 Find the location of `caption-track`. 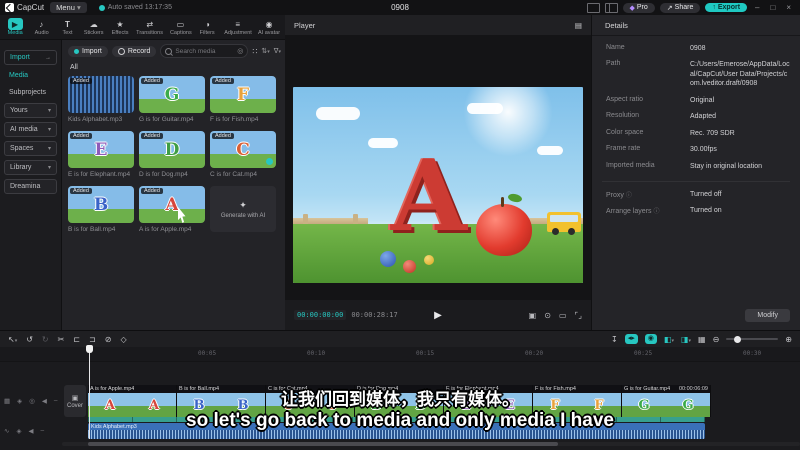

caption-track is located at coordinates (396, 419).